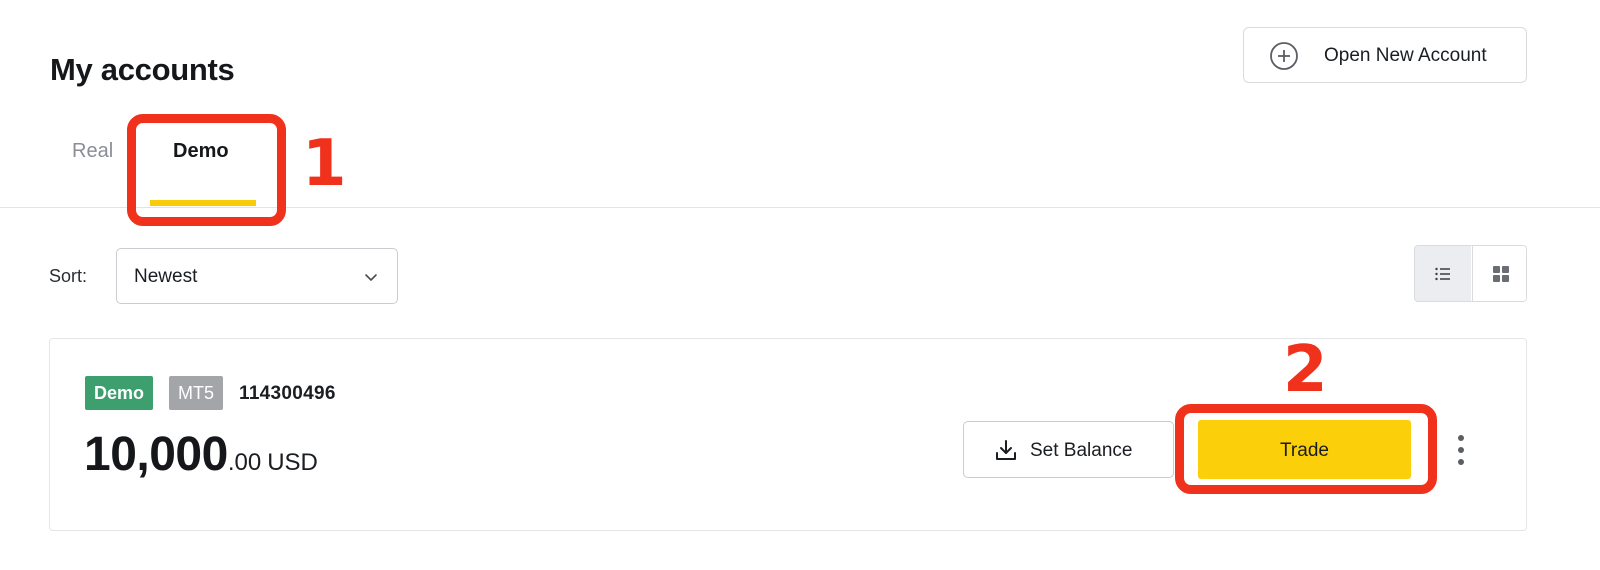  What do you see at coordinates (1284, 56) in the screenshot?
I see `plus-circle-icon` at bounding box center [1284, 56].